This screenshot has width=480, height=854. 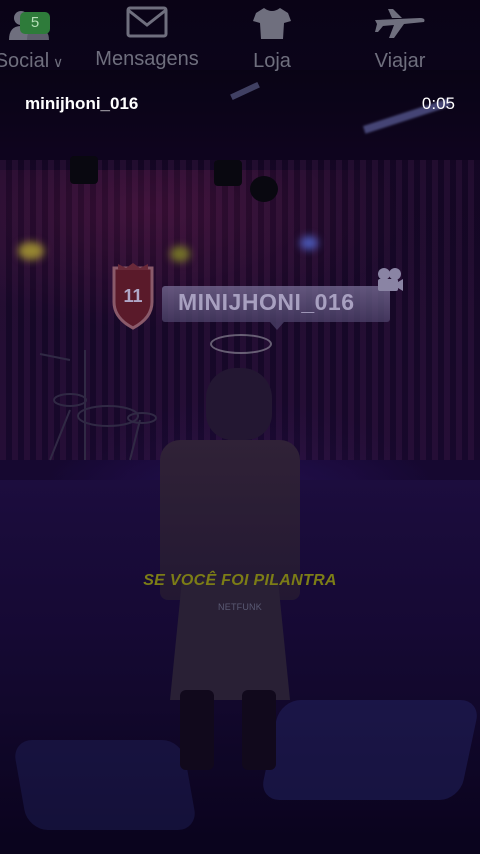 I want to click on nav-viajar: Viajar, so click(x=400, y=39).